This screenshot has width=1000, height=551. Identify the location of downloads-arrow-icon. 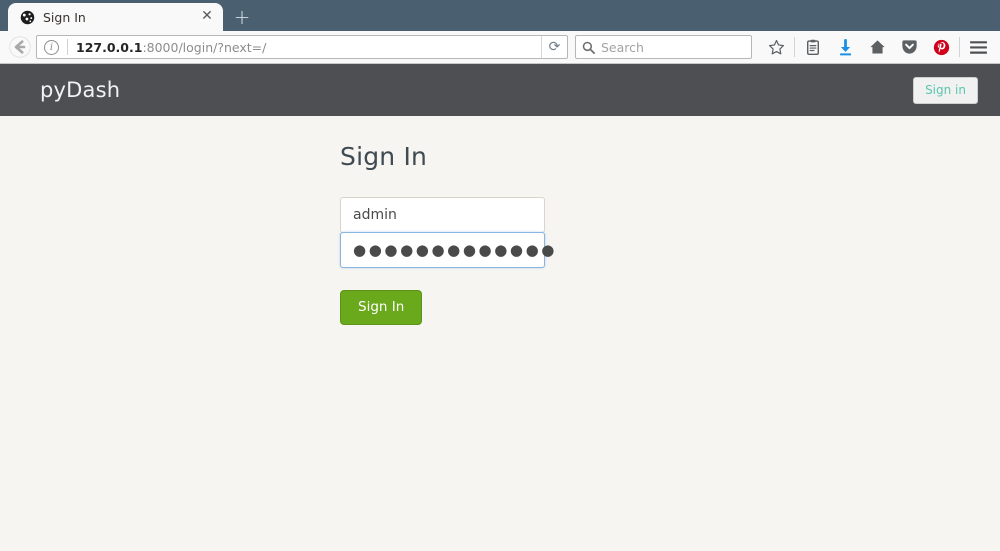
(845, 47).